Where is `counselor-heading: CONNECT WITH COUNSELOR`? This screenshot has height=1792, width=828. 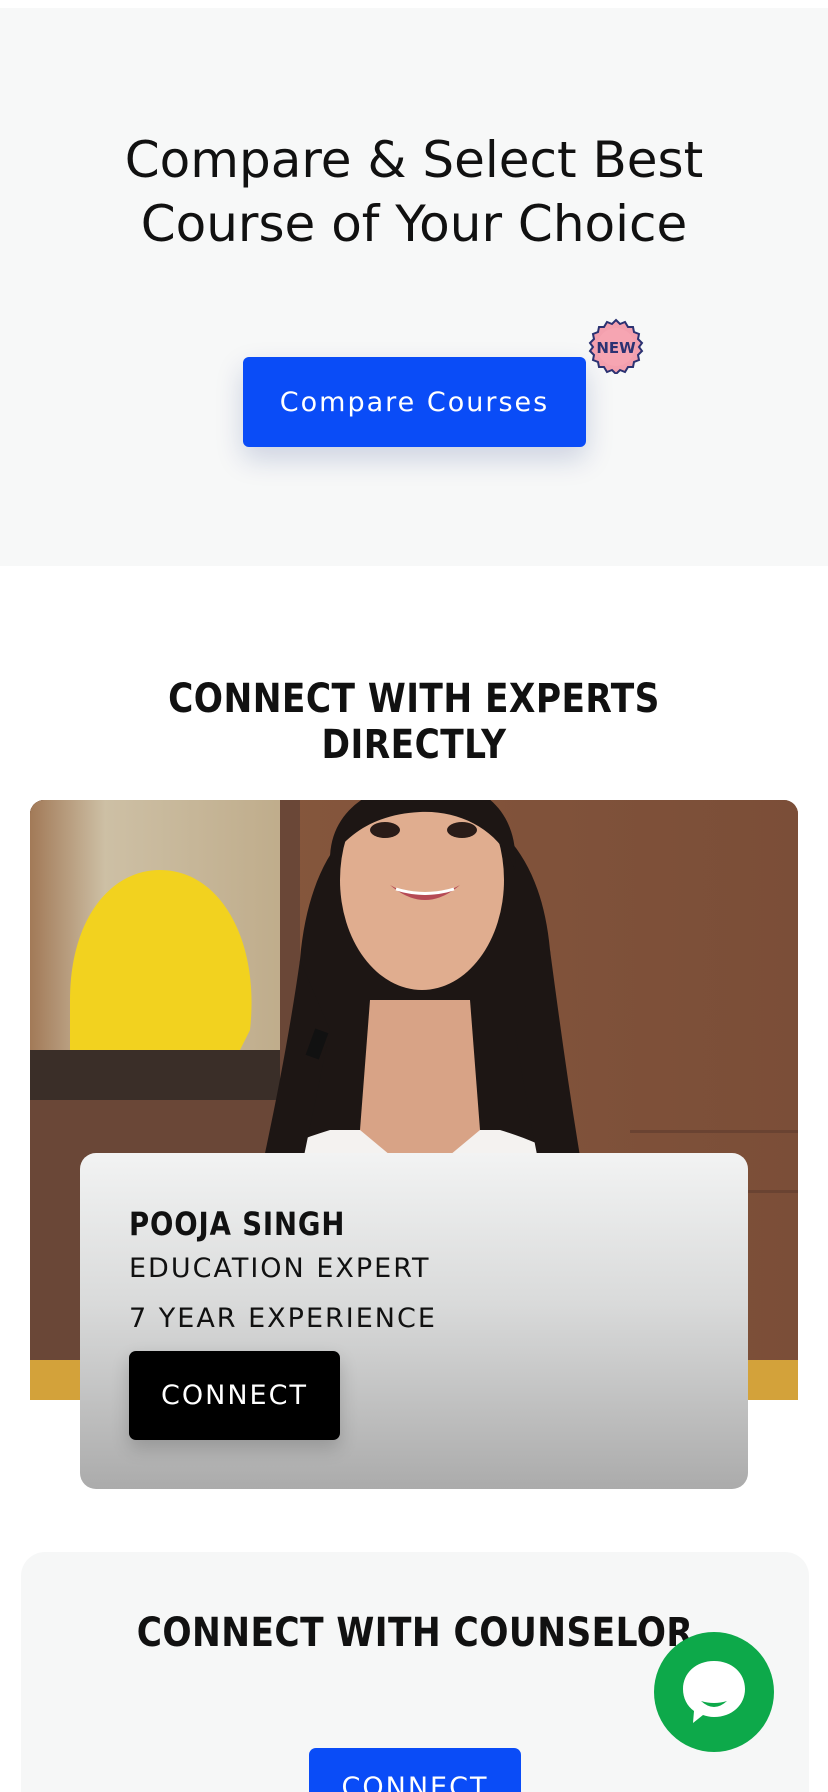 counselor-heading: CONNECT WITH COUNSELOR is located at coordinates (415, 1633).